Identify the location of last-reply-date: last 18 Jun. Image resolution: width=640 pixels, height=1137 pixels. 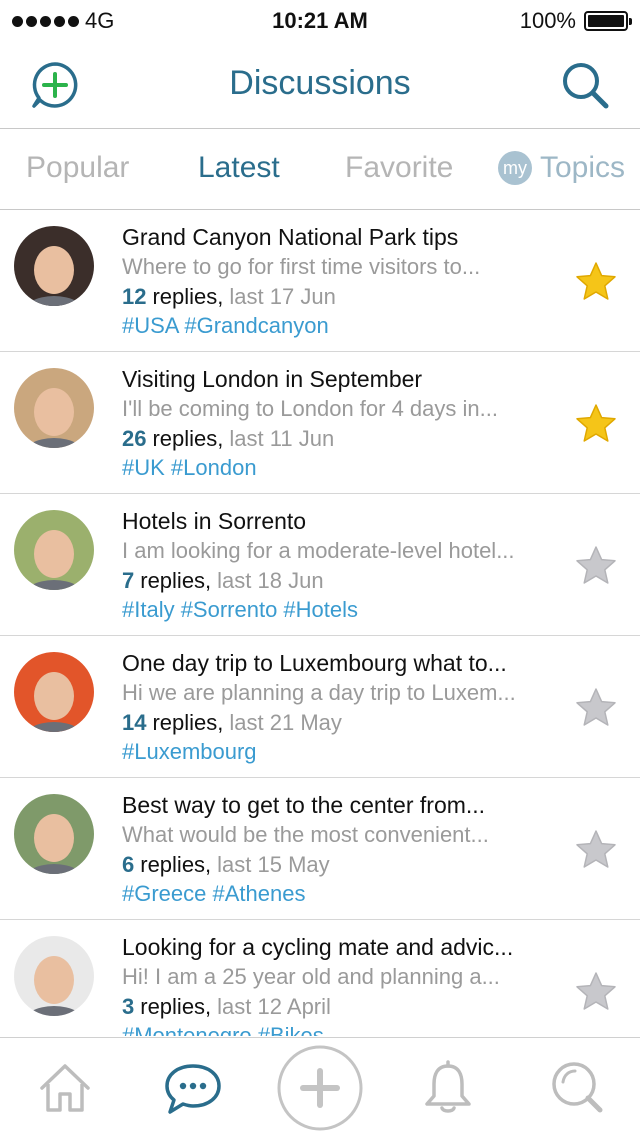
(270, 580).